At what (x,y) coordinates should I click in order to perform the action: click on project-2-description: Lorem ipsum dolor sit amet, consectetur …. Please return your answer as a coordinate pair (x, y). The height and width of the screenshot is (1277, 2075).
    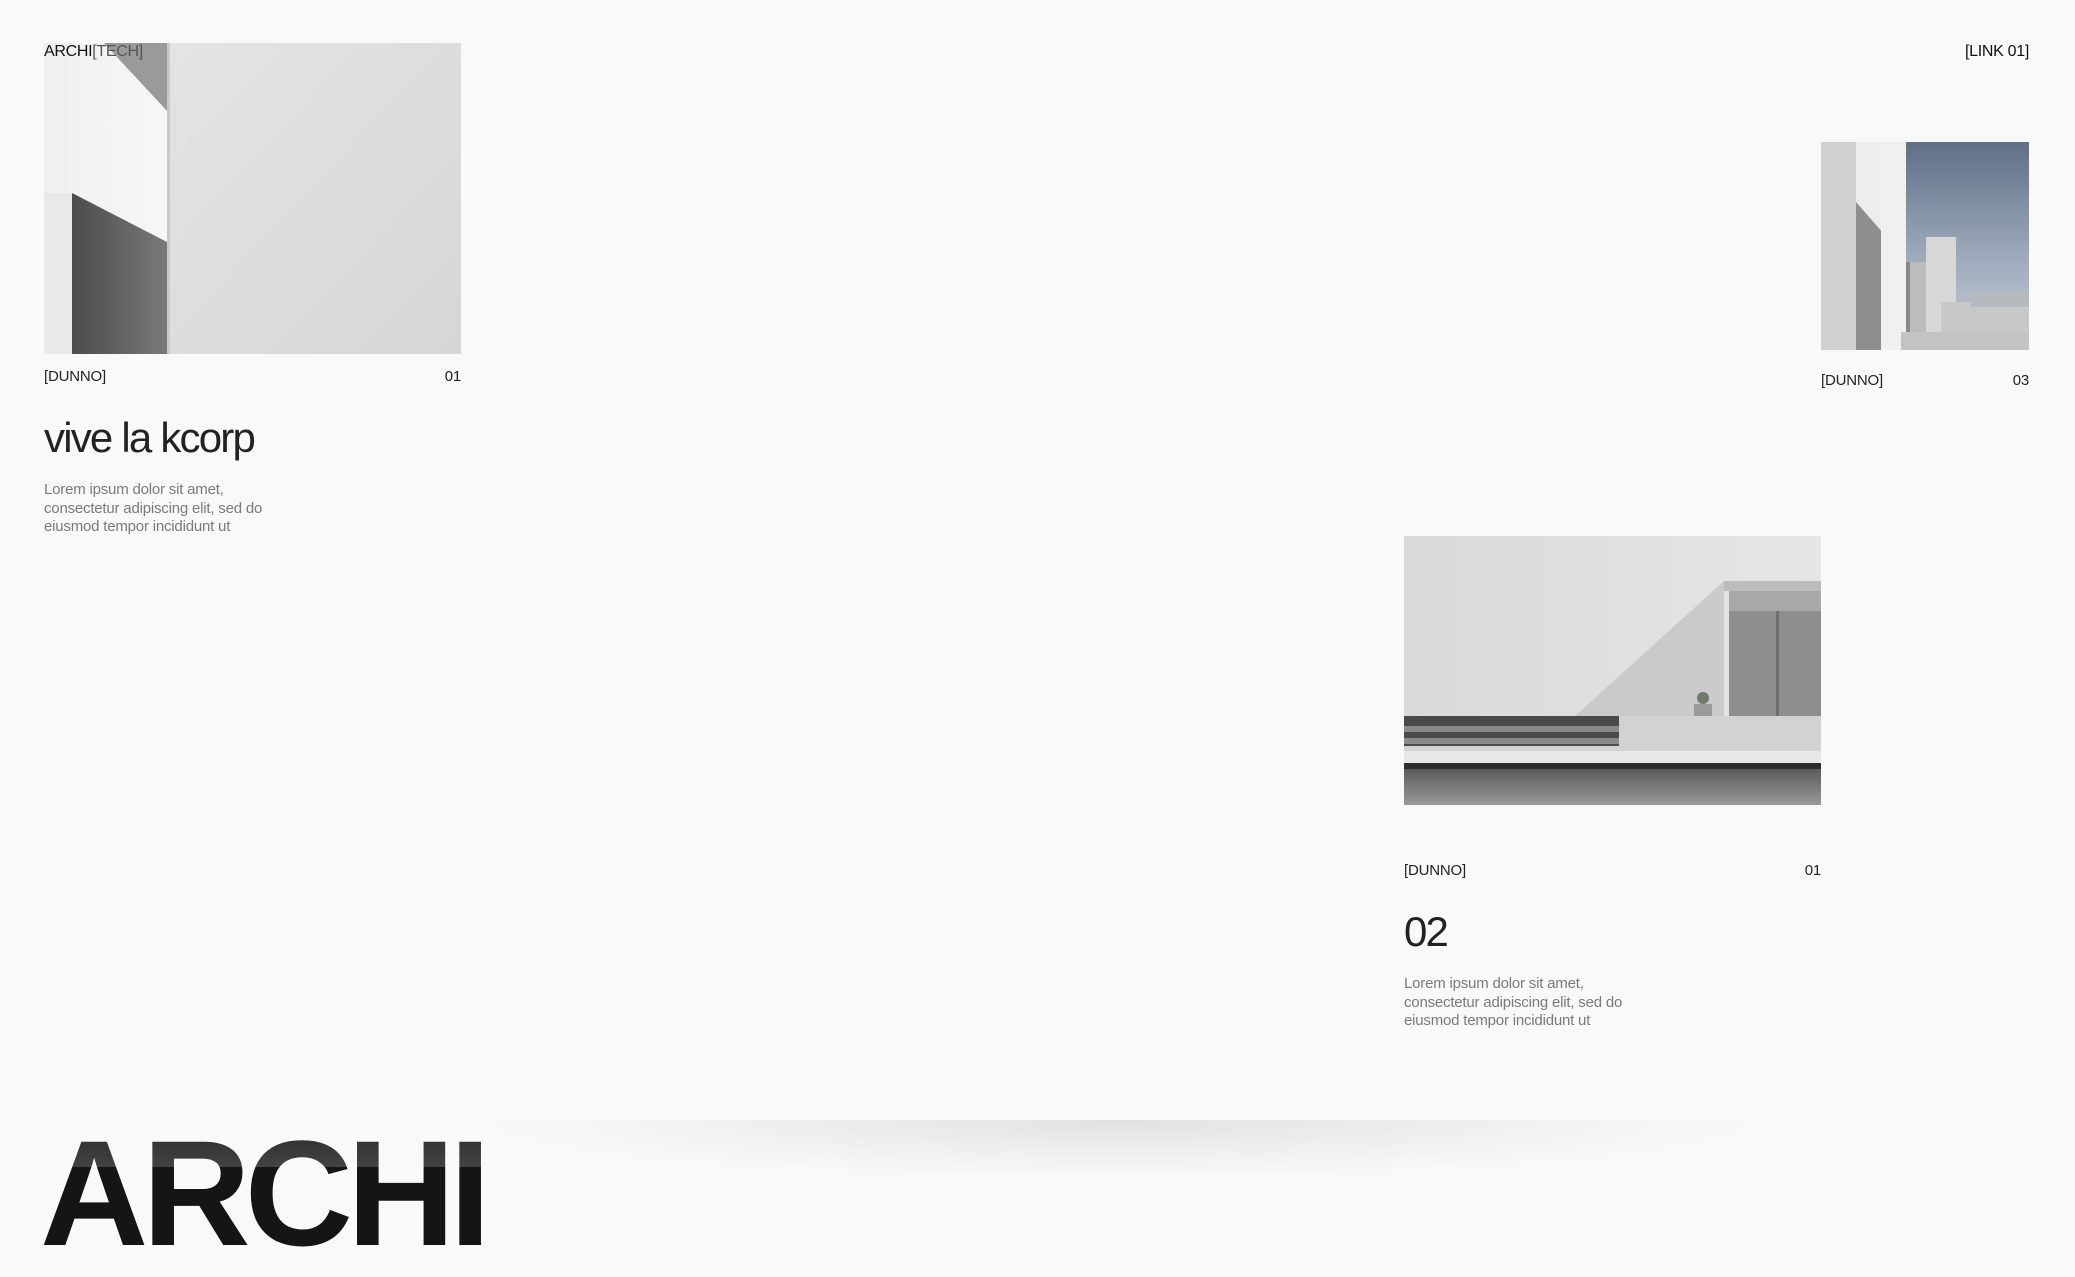
    Looking at the image, I should click on (1513, 1002).